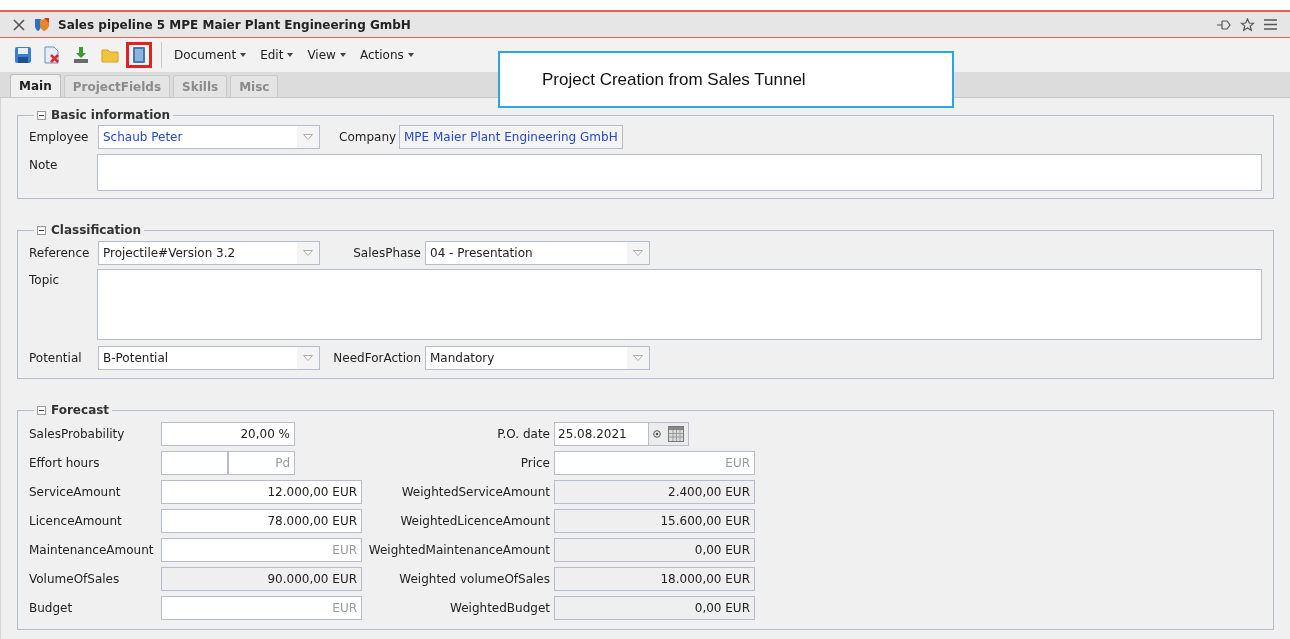 The width and height of the screenshot is (1290, 639). What do you see at coordinates (654, 520) in the screenshot?
I see `input-field: 15.600,00 EUR` at bounding box center [654, 520].